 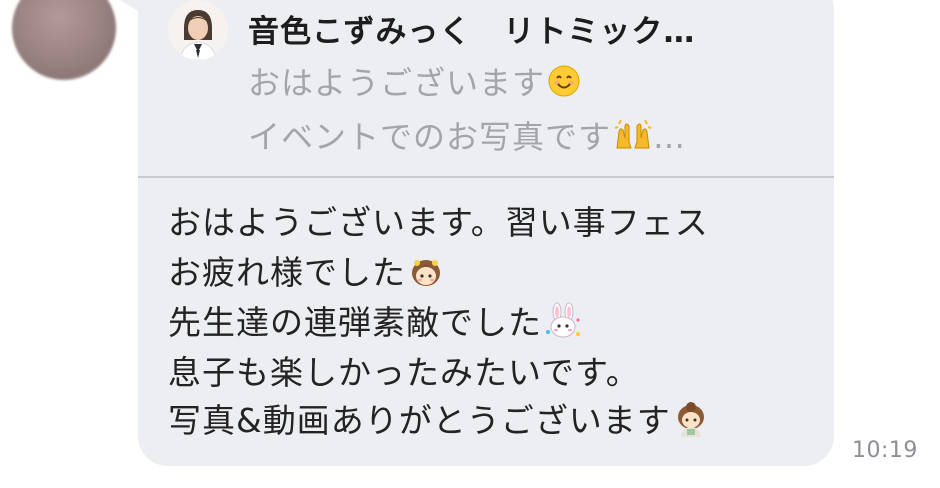 What do you see at coordinates (885, 450) in the screenshot?
I see `message-timestamp: 10:19` at bounding box center [885, 450].